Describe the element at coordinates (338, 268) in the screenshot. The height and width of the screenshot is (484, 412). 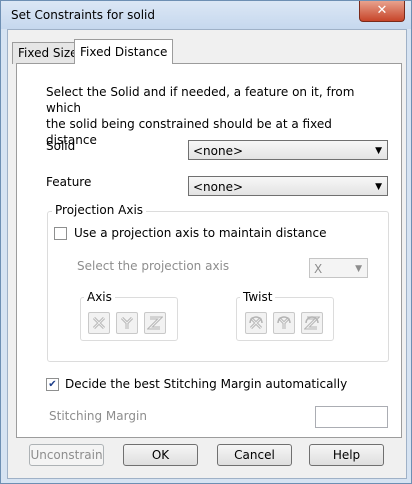
I see `projection-axis-select: X ▼` at that location.